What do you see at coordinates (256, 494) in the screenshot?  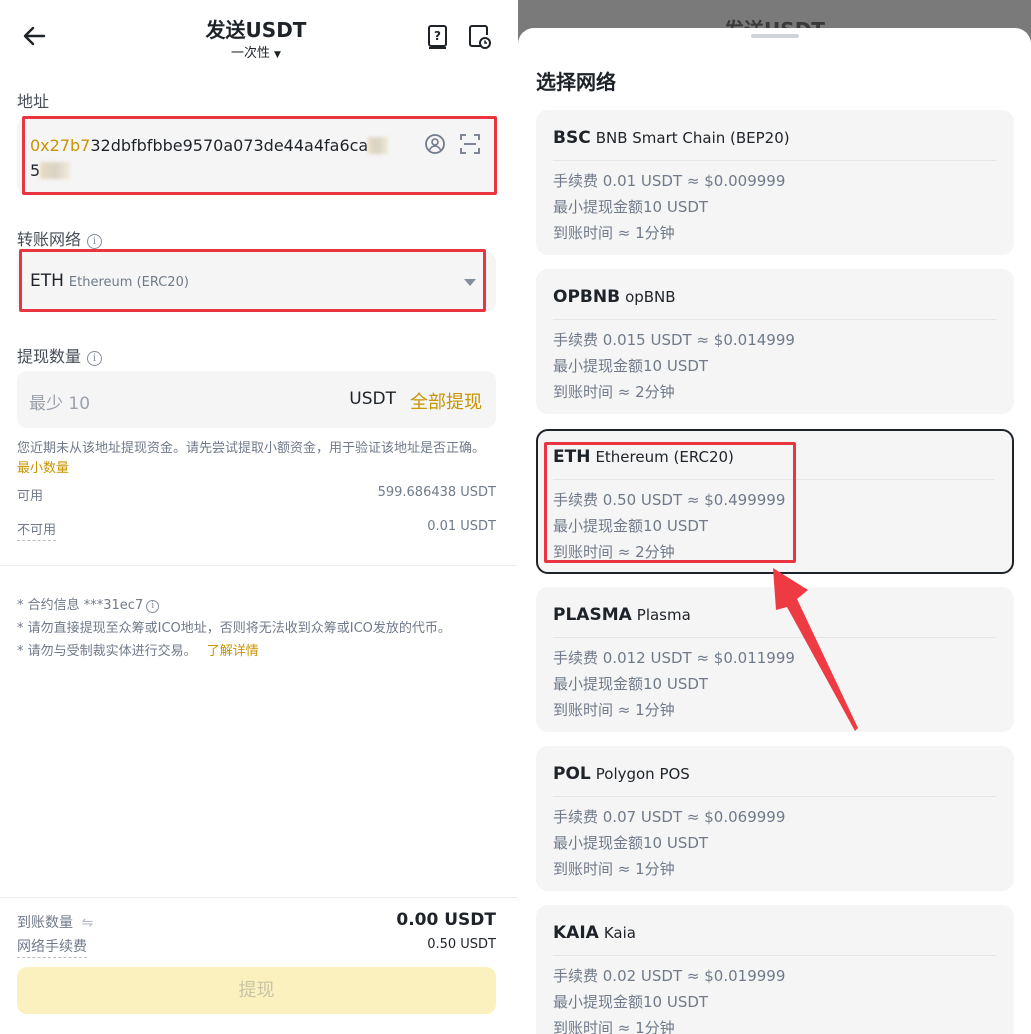 I see `available-row: 可用 599.686438 USDT` at bounding box center [256, 494].